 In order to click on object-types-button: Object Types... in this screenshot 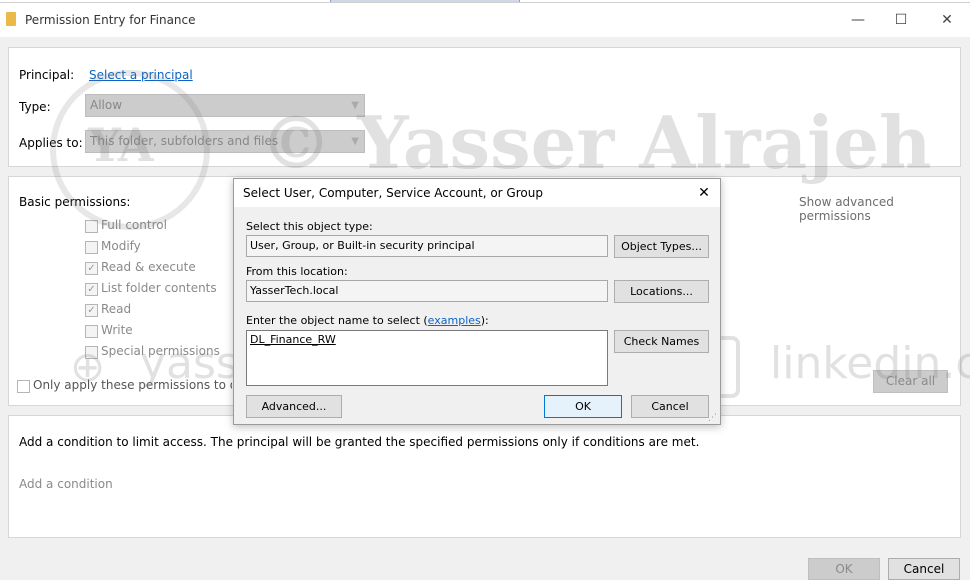, I will do `click(661, 246)`.